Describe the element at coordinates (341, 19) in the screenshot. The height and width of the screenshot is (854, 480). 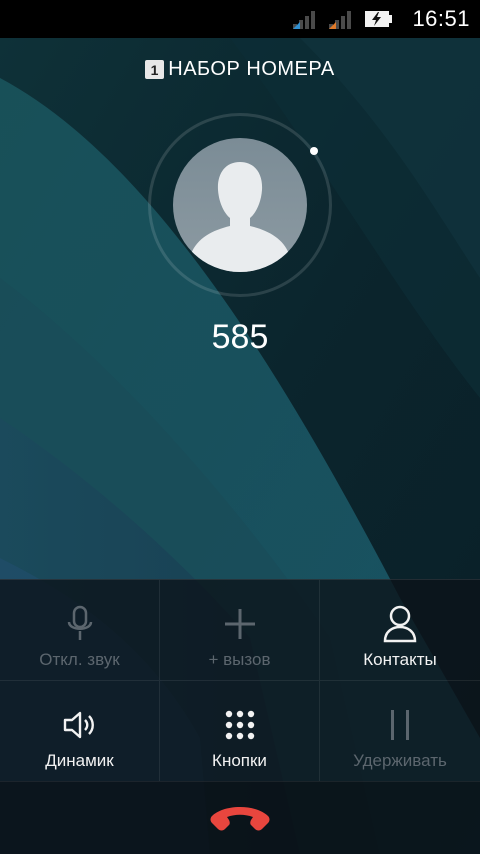
I see `signal-sim2-icon` at that location.